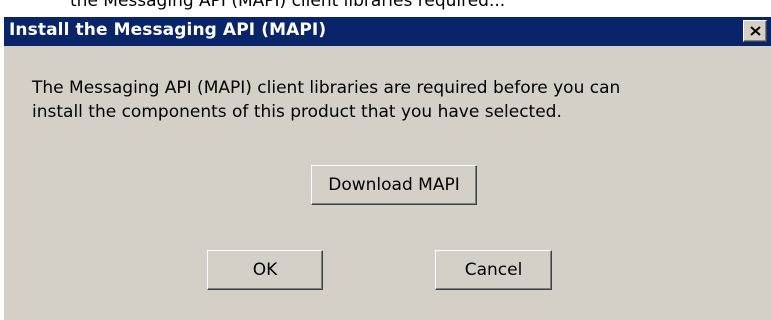 The width and height of the screenshot is (771, 320). I want to click on cancel-button: Cancel, so click(493, 270).